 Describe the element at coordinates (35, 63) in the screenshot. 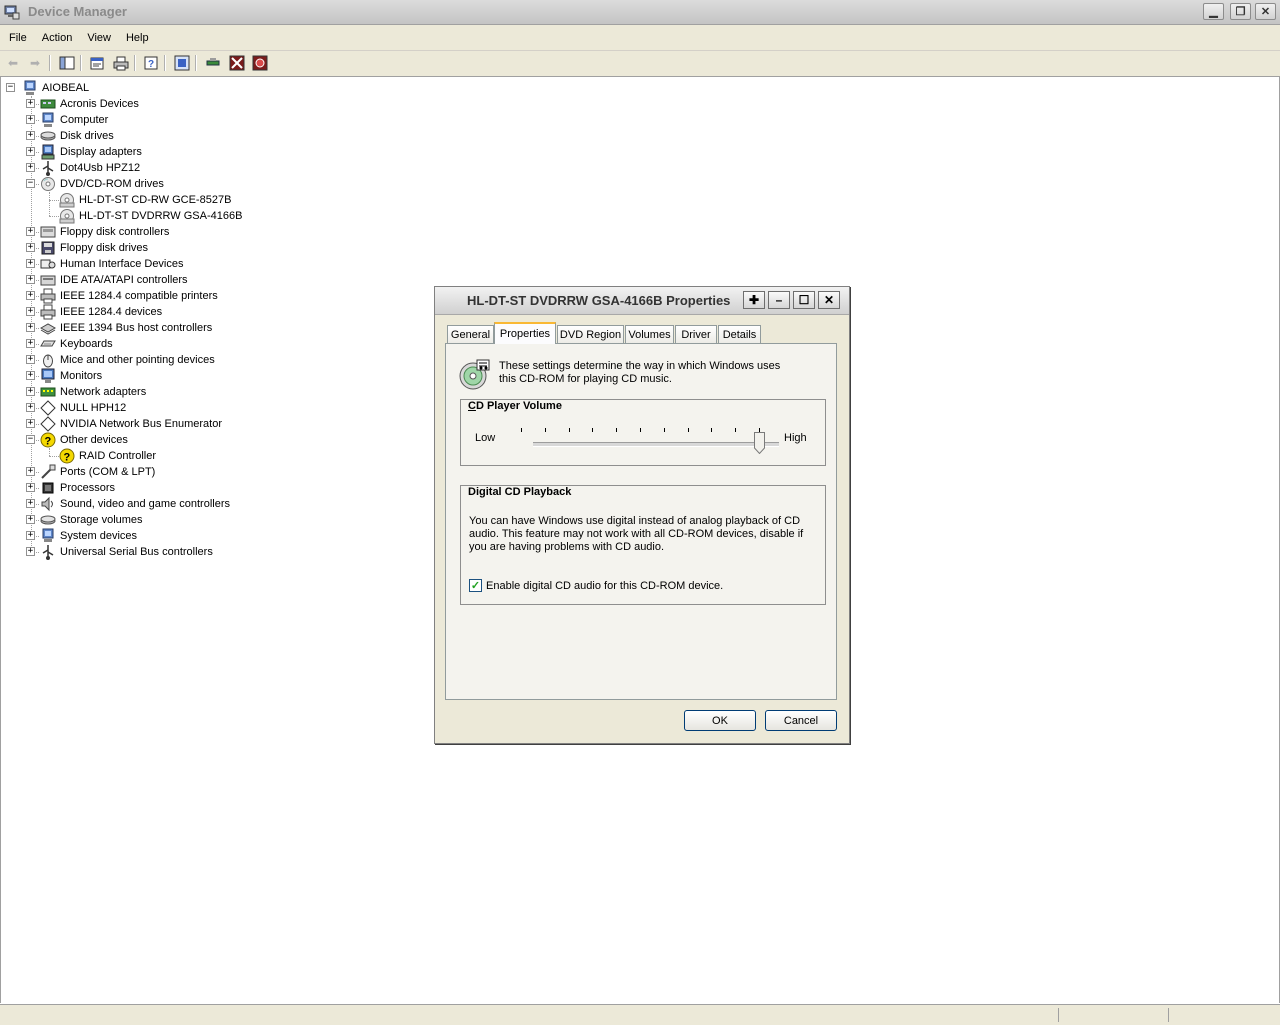

I see `forward-arrow-icon: ➡` at that location.